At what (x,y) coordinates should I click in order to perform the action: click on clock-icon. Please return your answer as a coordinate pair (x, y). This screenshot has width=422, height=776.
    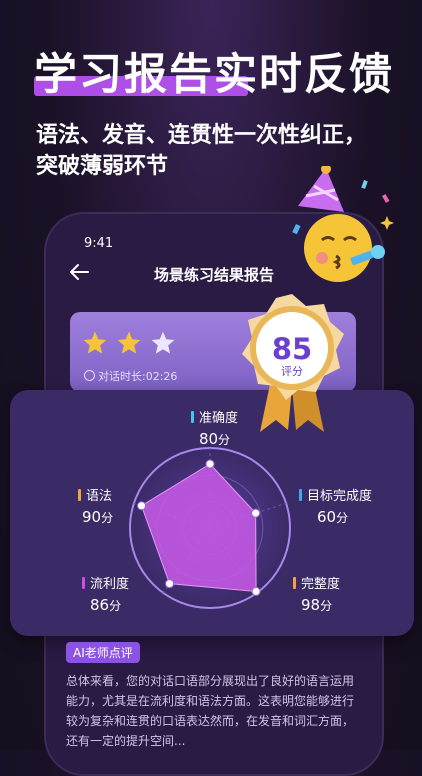
    Looking at the image, I should click on (89, 375).